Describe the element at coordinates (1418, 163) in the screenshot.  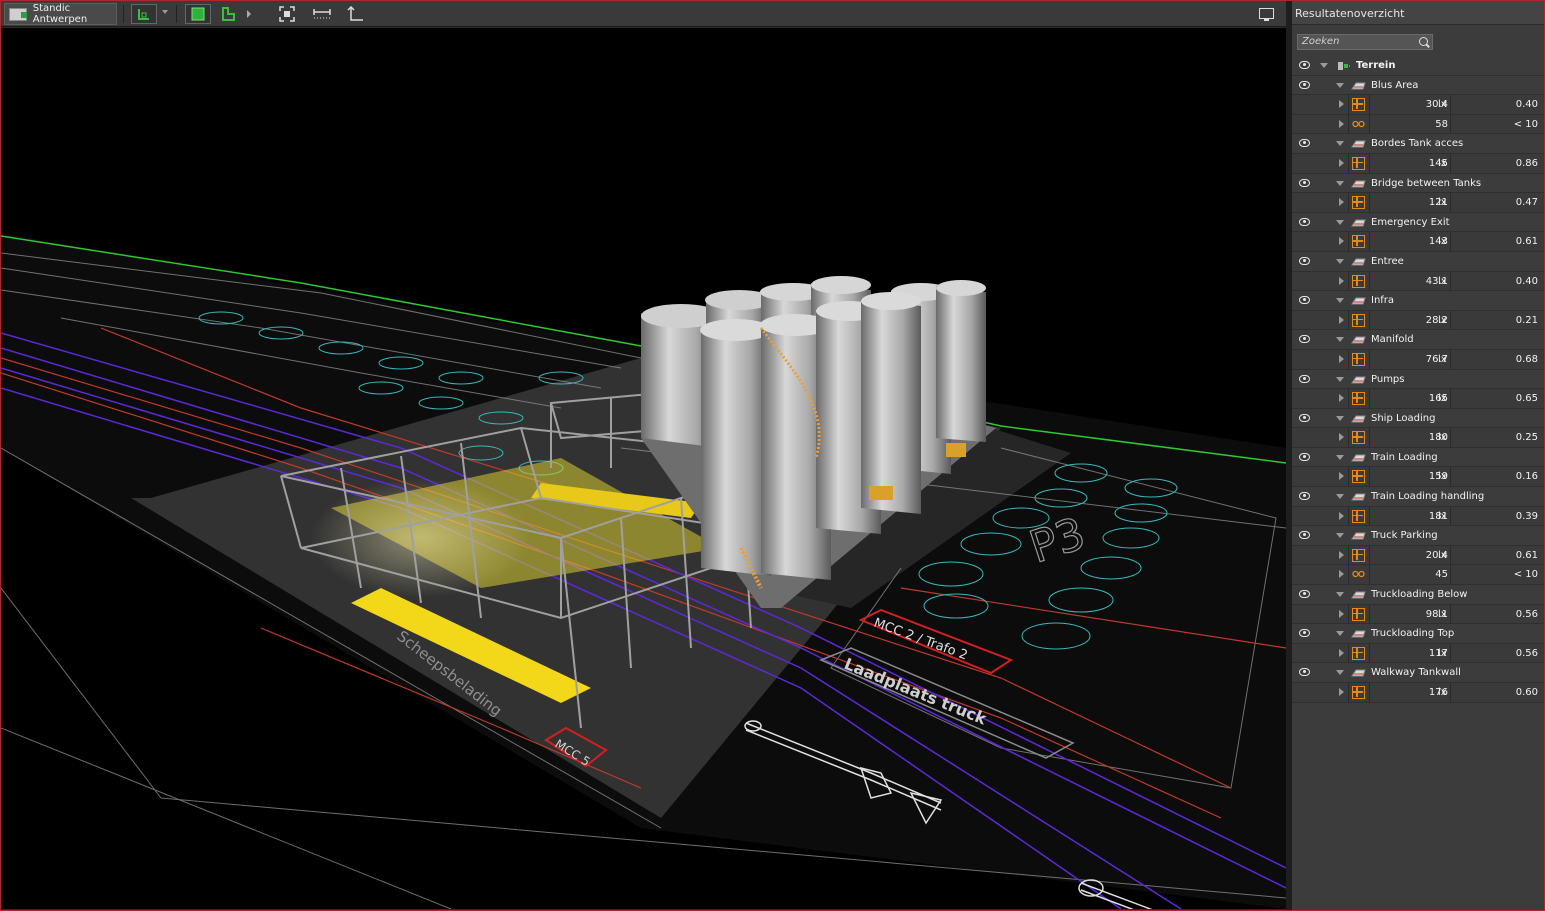
I see `tree-result-row: 145 lx 0.86` at that location.